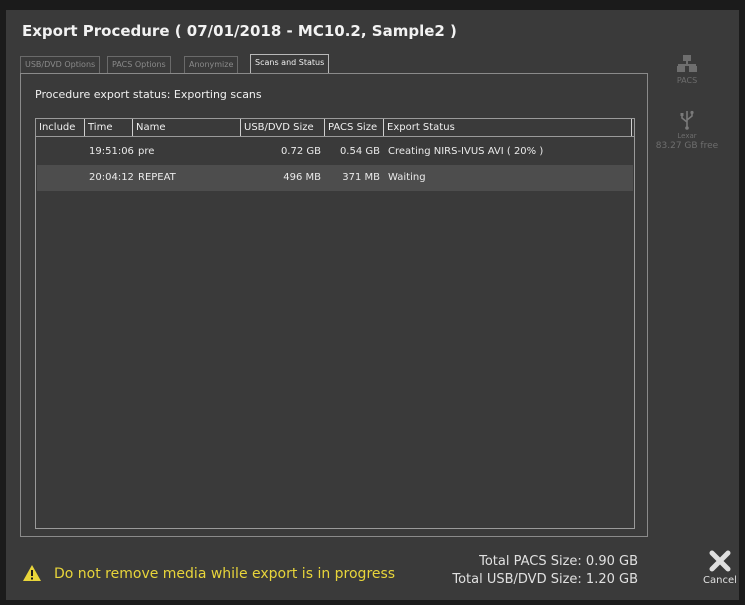 The image size is (745, 605). Describe the element at coordinates (111, 177) in the screenshot. I see `time-cell: 20:04:12` at that location.